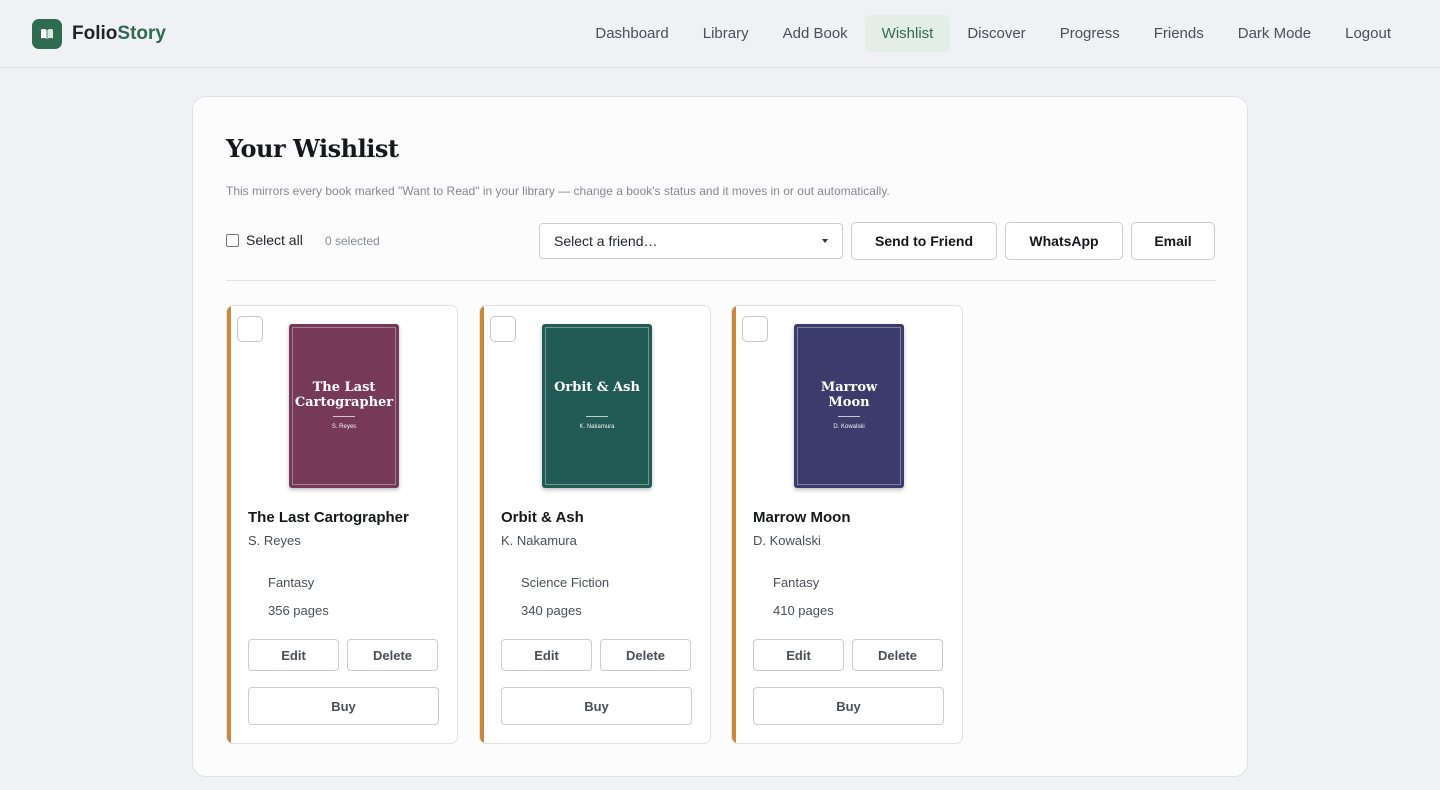  I want to click on brand-name-accent: Story, so click(141, 33).